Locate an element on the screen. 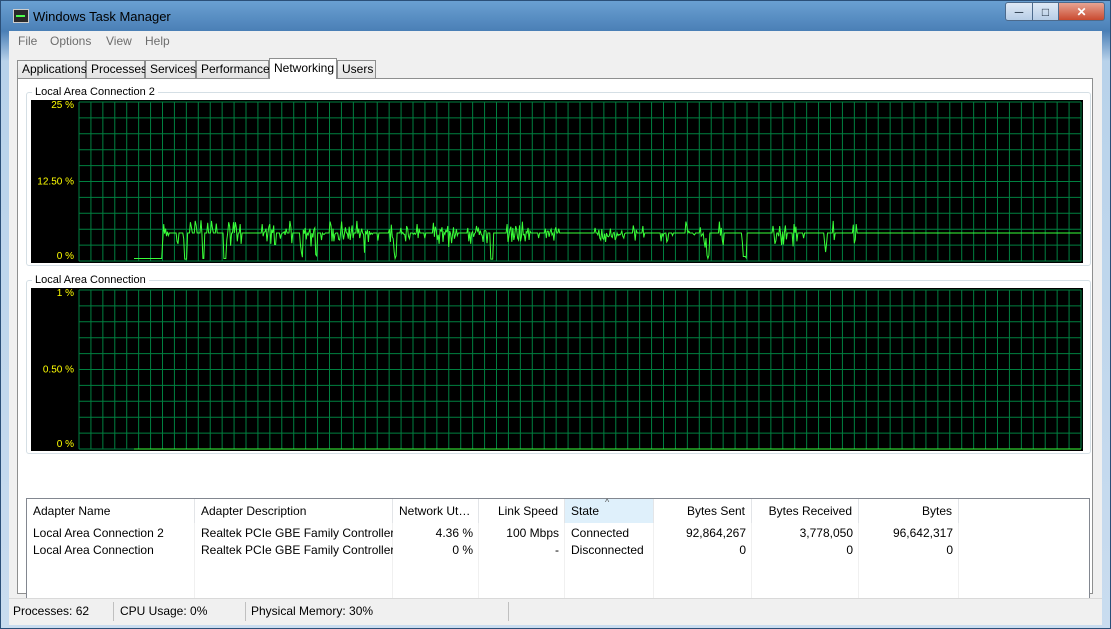 This screenshot has width=1111, height=629. close-icon: ✕ is located at coordinates (1081, 11).